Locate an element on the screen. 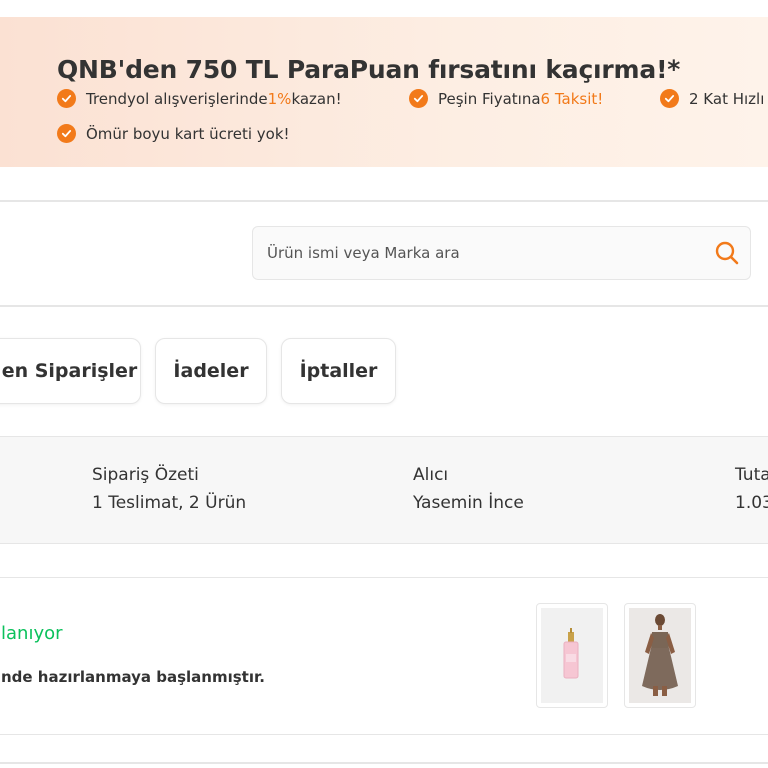  tab-label: İptaller is located at coordinates (338, 371).